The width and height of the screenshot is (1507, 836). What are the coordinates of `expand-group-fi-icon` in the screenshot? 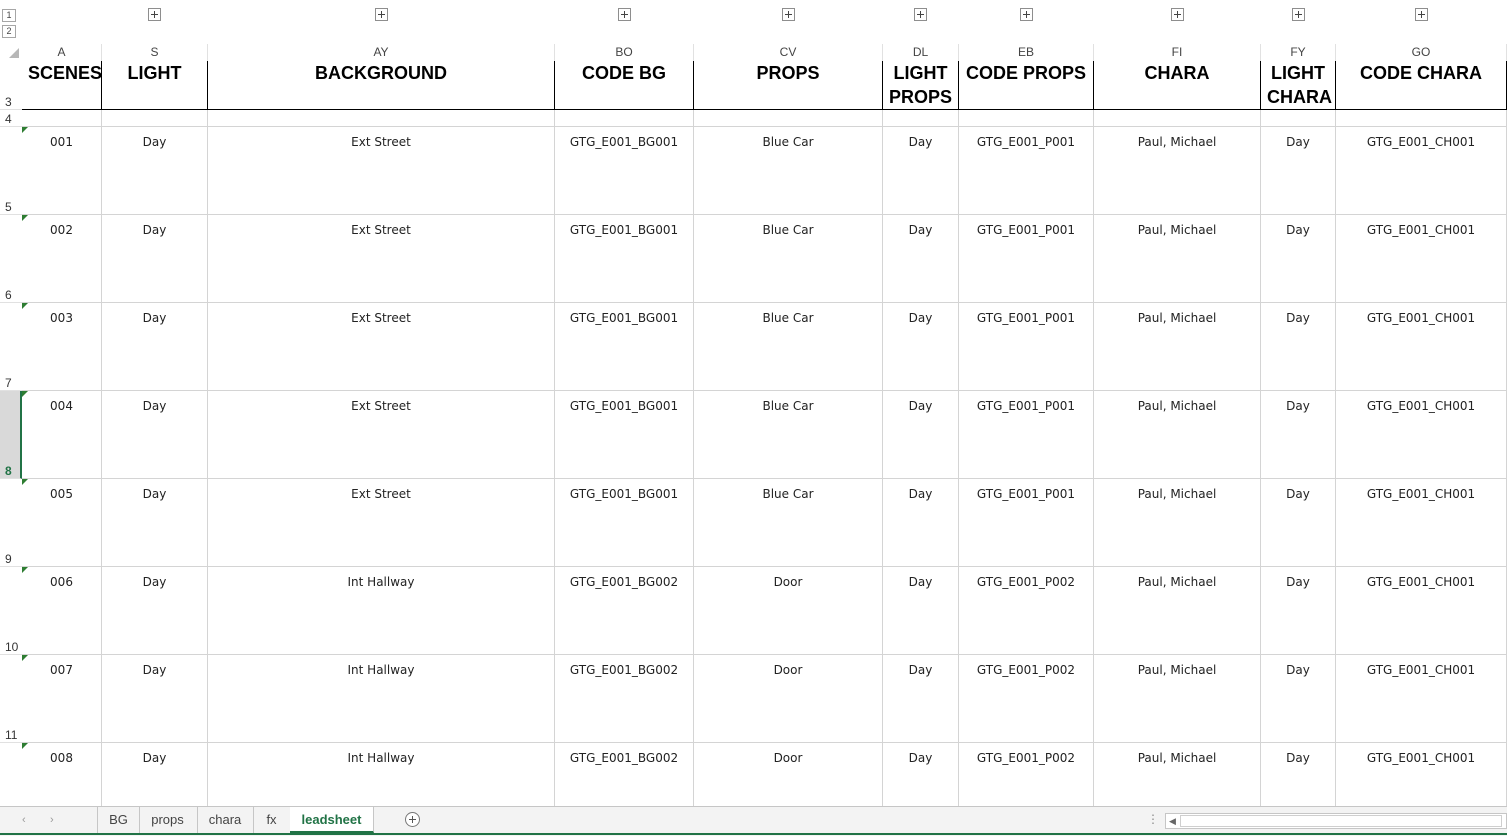 It's located at (1177, 14).